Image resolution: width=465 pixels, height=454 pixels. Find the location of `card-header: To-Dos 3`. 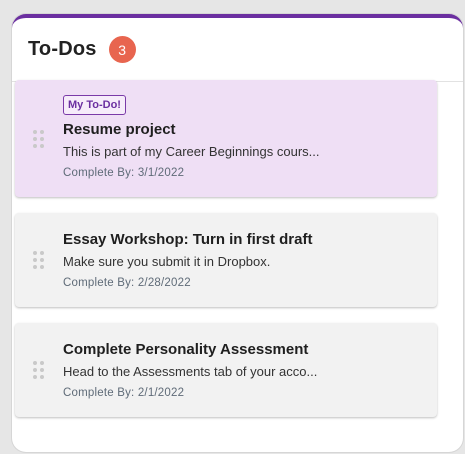

card-header: To-Dos 3 is located at coordinates (237, 50).